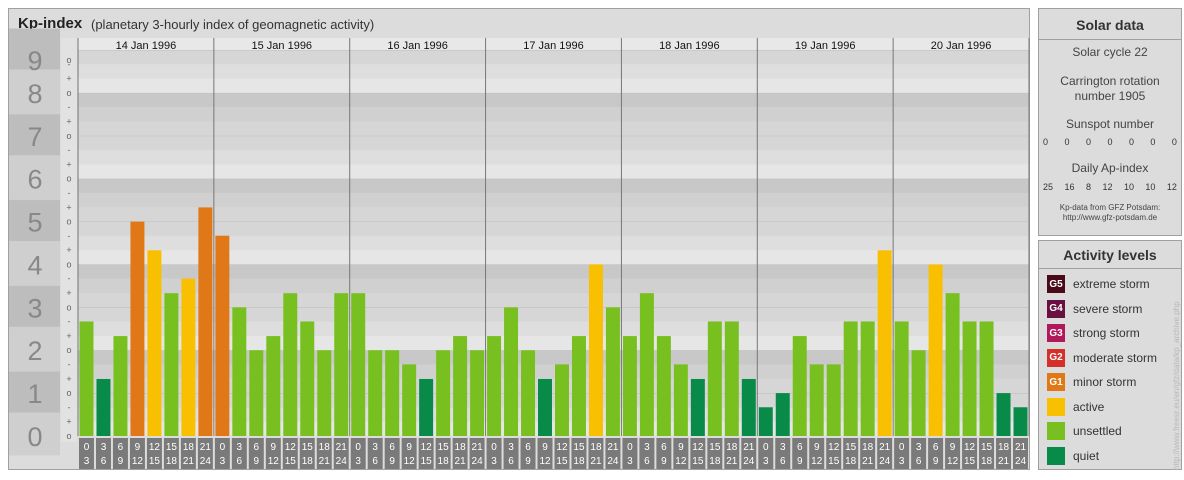 This screenshot has width=1184, height=480. I want to click on legend-swatch: G2, so click(1056, 357).